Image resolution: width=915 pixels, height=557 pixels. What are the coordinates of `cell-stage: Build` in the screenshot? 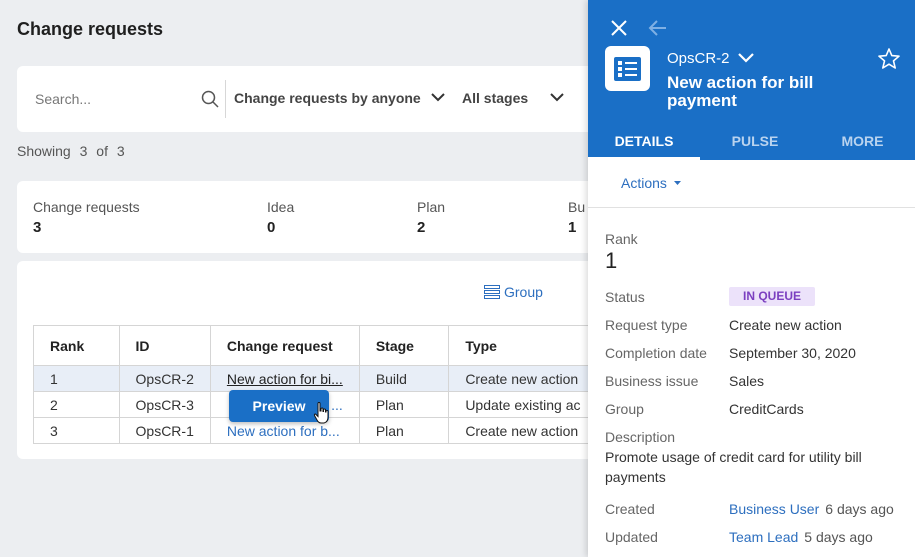 It's located at (404, 378).